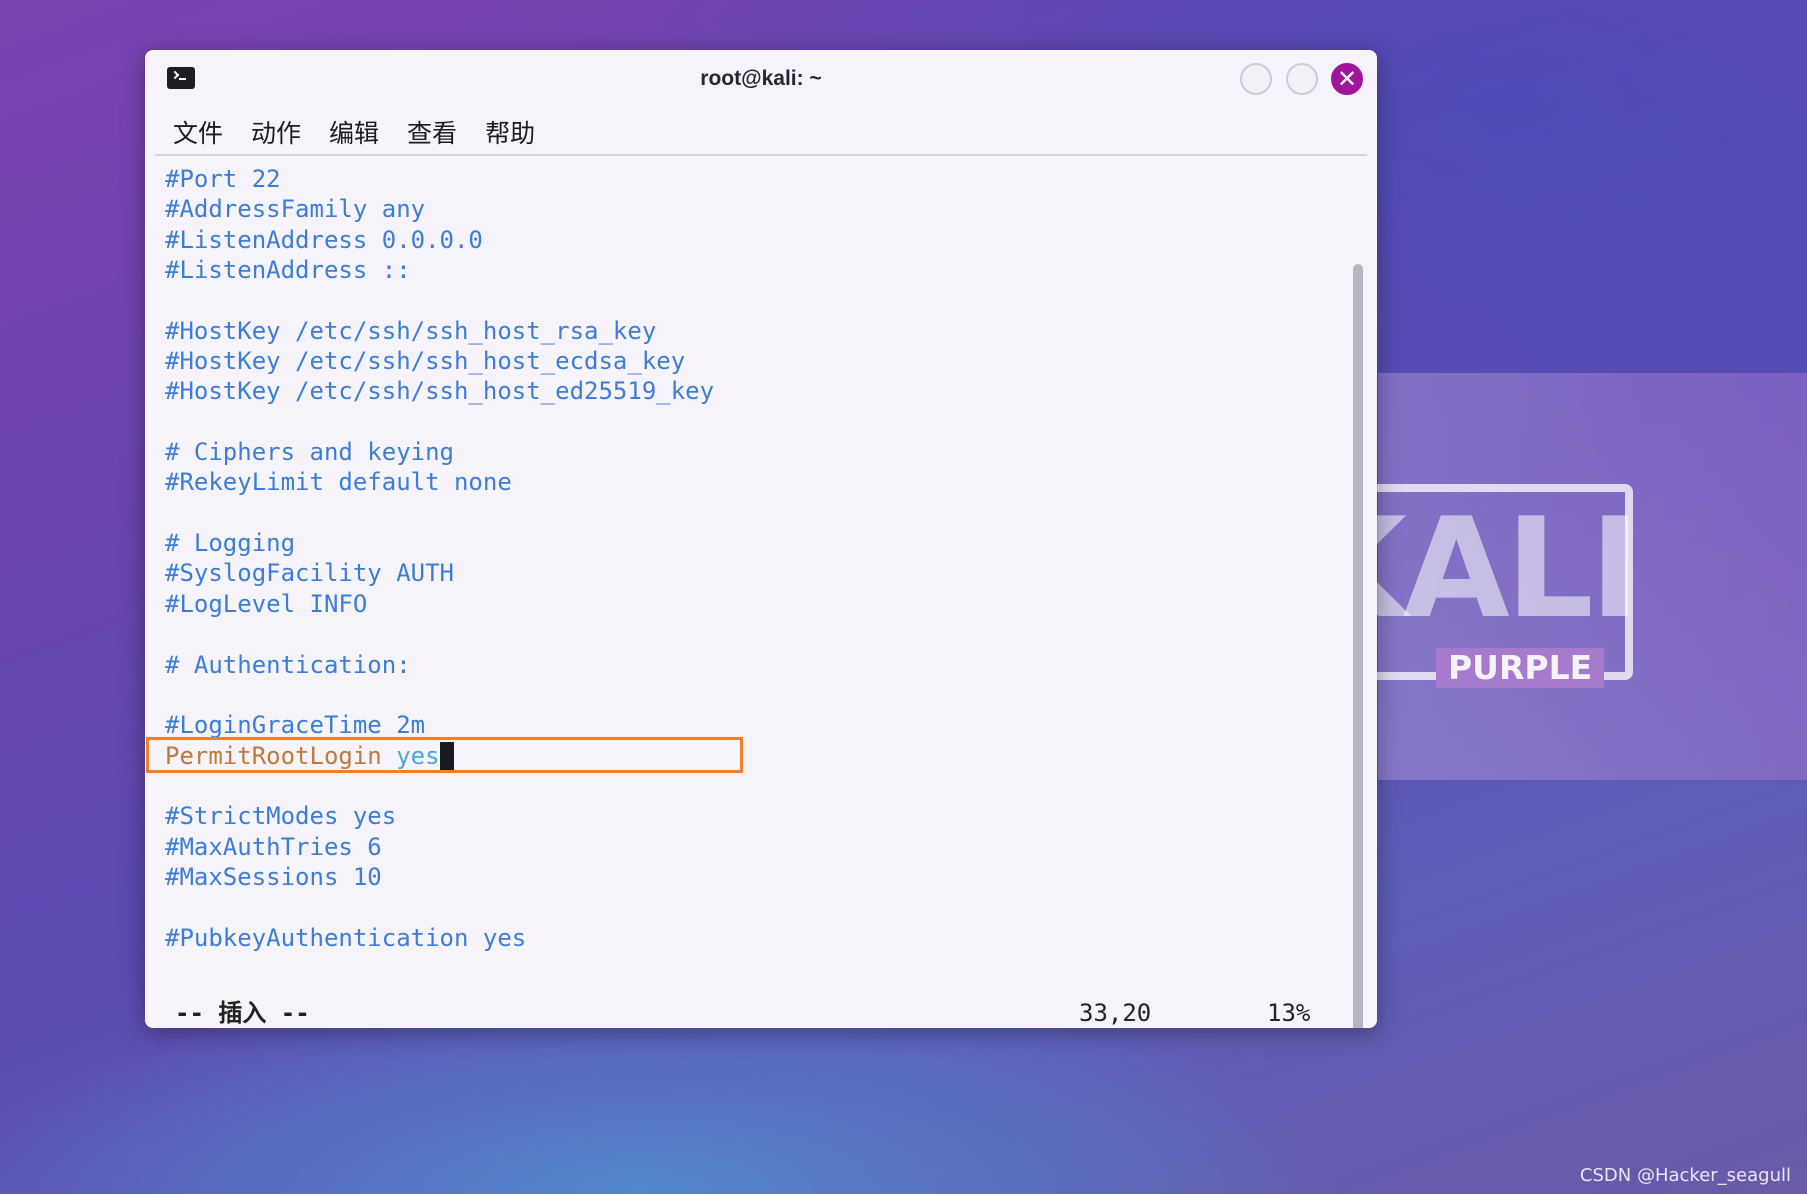 This screenshot has height=1194, width=1807. I want to click on menu-actions: 动作, so click(276, 132).